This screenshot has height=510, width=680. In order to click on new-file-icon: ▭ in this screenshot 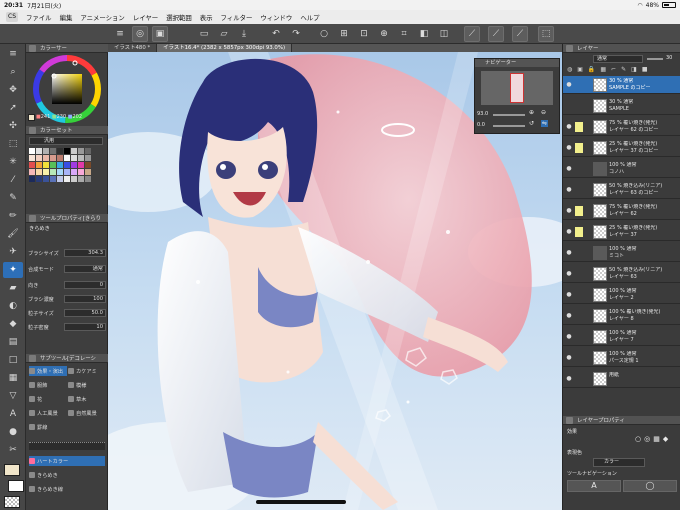, I will do `click(204, 34)`.